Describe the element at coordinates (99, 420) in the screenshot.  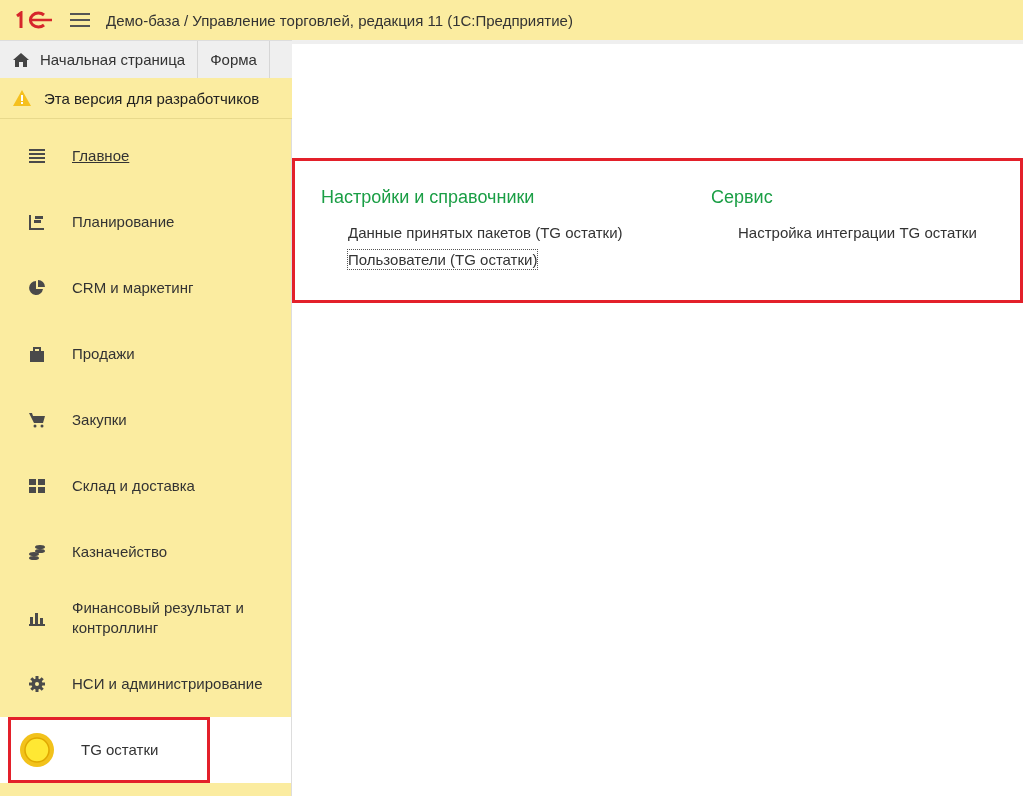
I see `sidebar-item-label: Закупки` at that location.